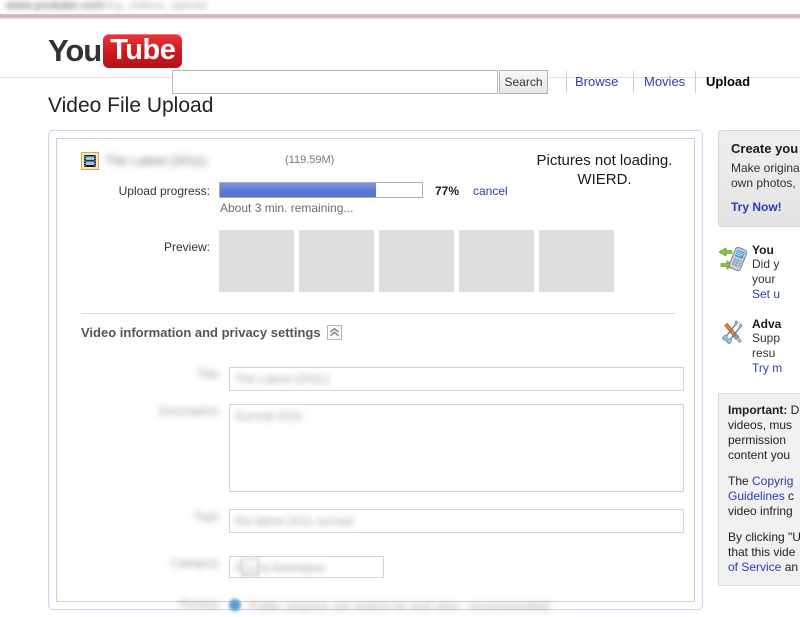  I want to click on logo-tube-text: Tube, so click(143, 50).